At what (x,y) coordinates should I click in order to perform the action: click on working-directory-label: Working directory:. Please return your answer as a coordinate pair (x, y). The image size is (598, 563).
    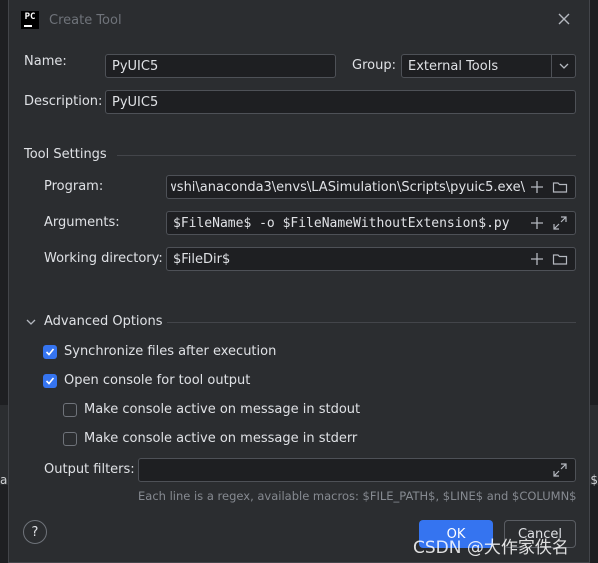
    Looking at the image, I should click on (103, 258).